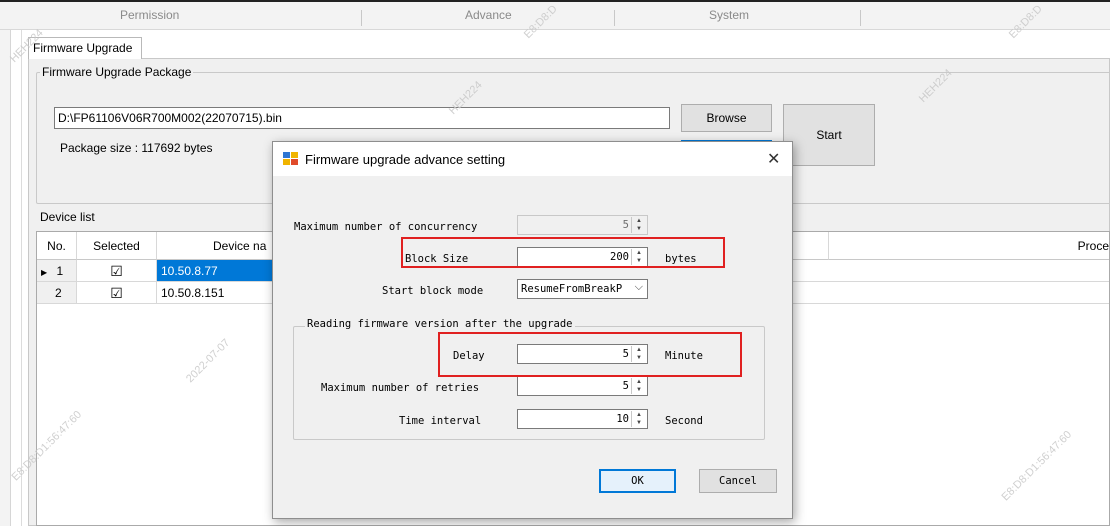 The image size is (1110, 526). Describe the element at coordinates (400, 388) in the screenshot. I see `max-retries-label: Maximum number of retries` at that location.